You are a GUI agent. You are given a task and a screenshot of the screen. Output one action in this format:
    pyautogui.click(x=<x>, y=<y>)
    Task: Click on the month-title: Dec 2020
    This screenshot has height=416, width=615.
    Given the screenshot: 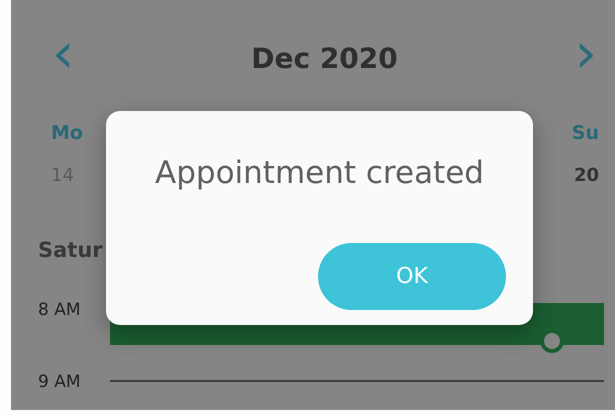 What is the action you would take?
    pyautogui.click(x=324, y=58)
    